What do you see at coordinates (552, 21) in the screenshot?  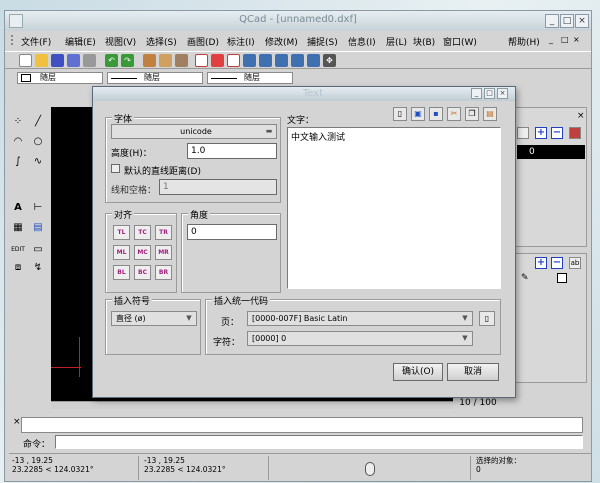 I see `minimize-button: _` at bounding box center [552, 21].